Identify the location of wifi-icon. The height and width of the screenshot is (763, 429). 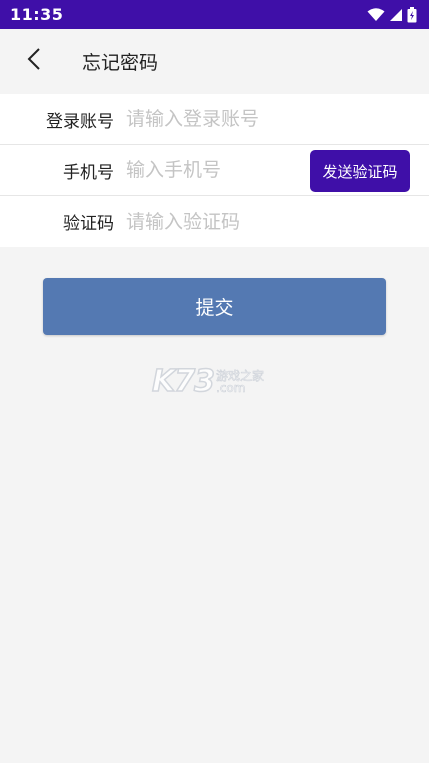
(376, 14).